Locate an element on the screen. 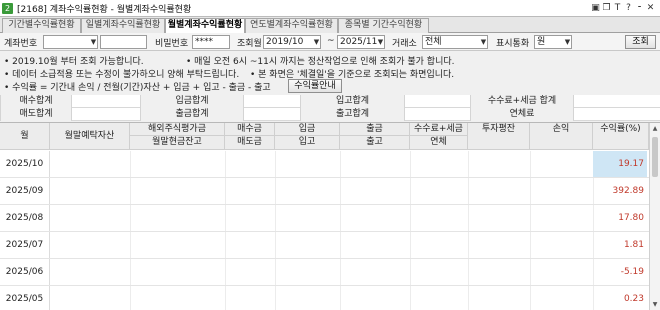  title-bar: 2 [2168] 계좌수익률현황 - 월별계좌수익률현황 ▣ ❐ T ? ⁃ ✕ is located at coordinates (330, 8).